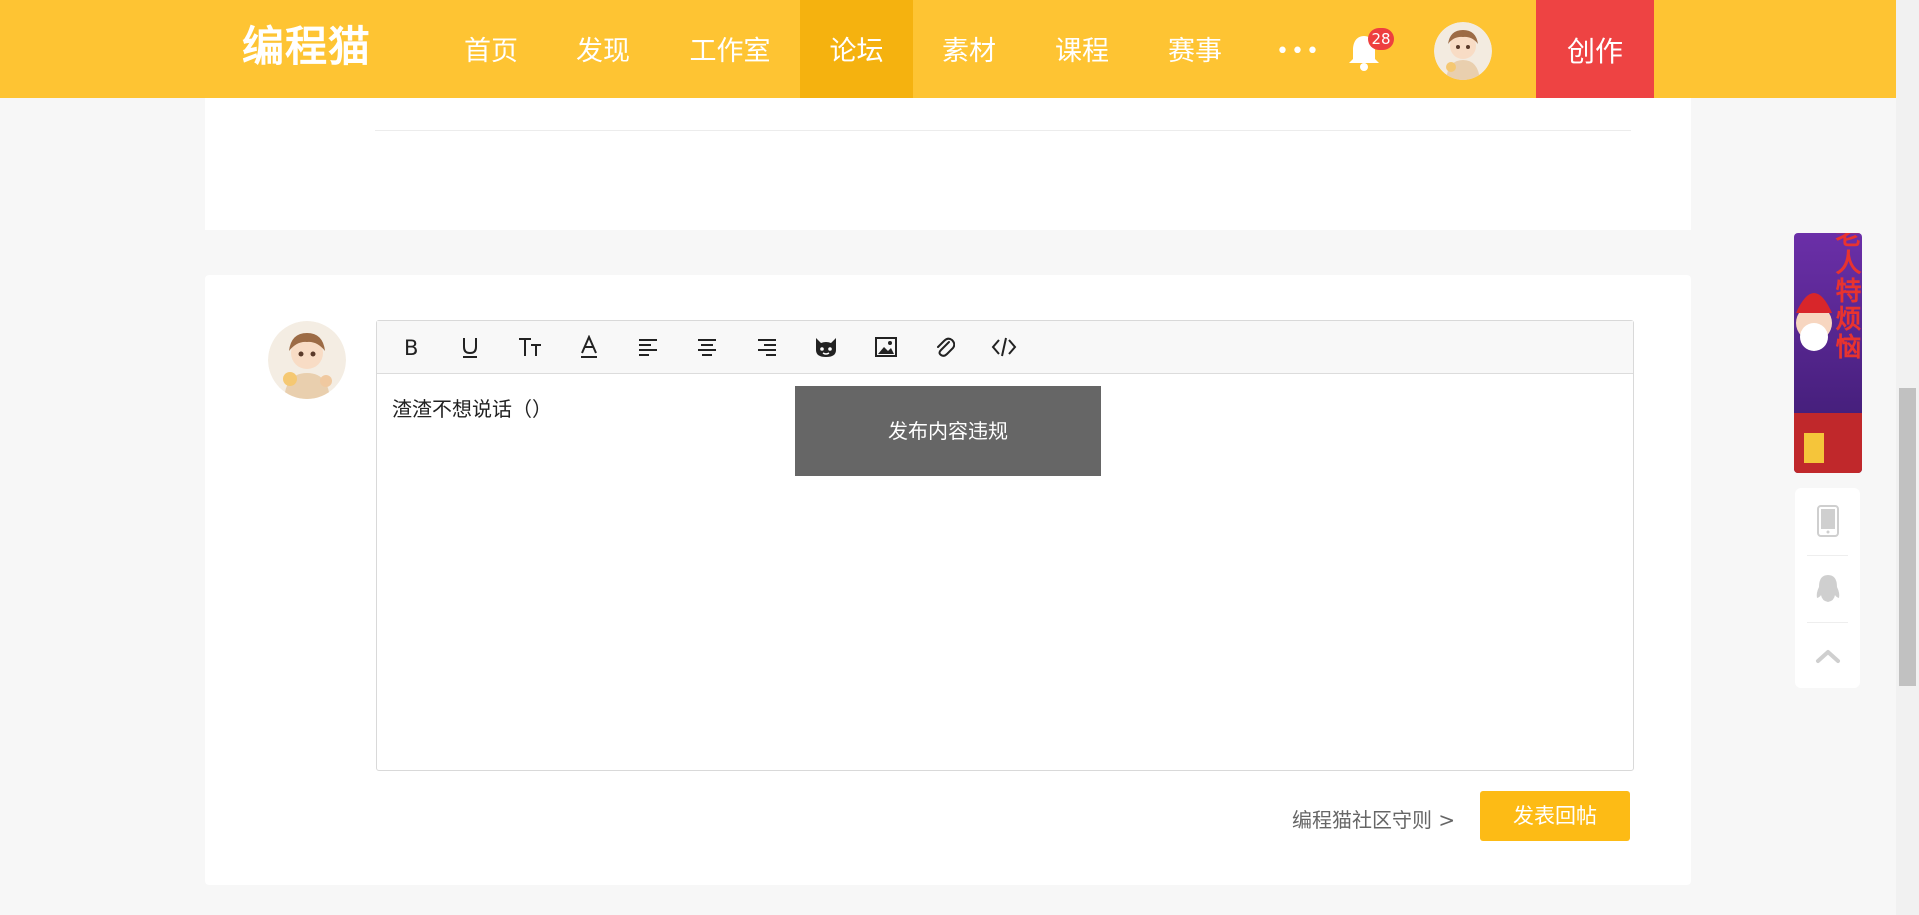 The height and width of the screenshot is (915, 1919). What do you see at coordinates (1381, 39) in the screenshot?
I see `notification-badge: 28` at bounding box center [1381, 39].